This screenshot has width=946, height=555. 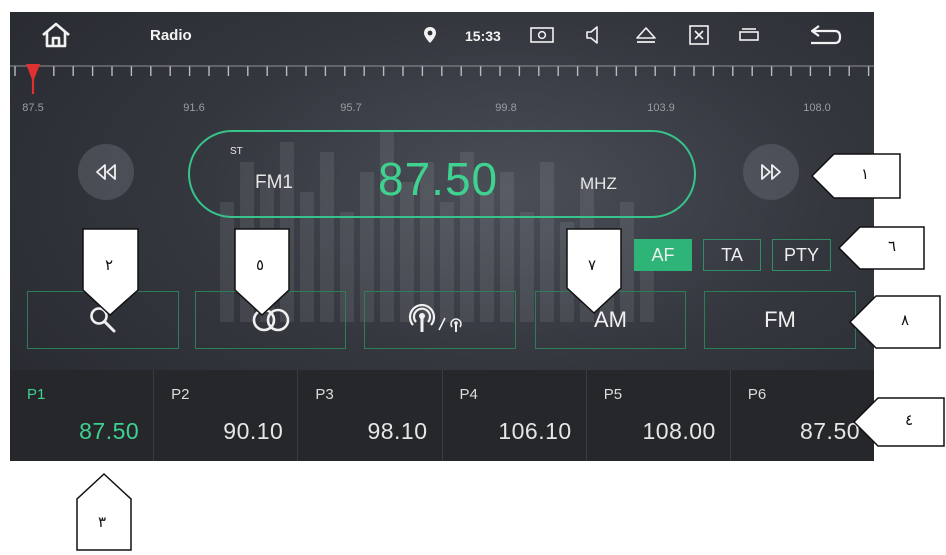 I want to click on antenna-icon, so click(x=435, y=318).